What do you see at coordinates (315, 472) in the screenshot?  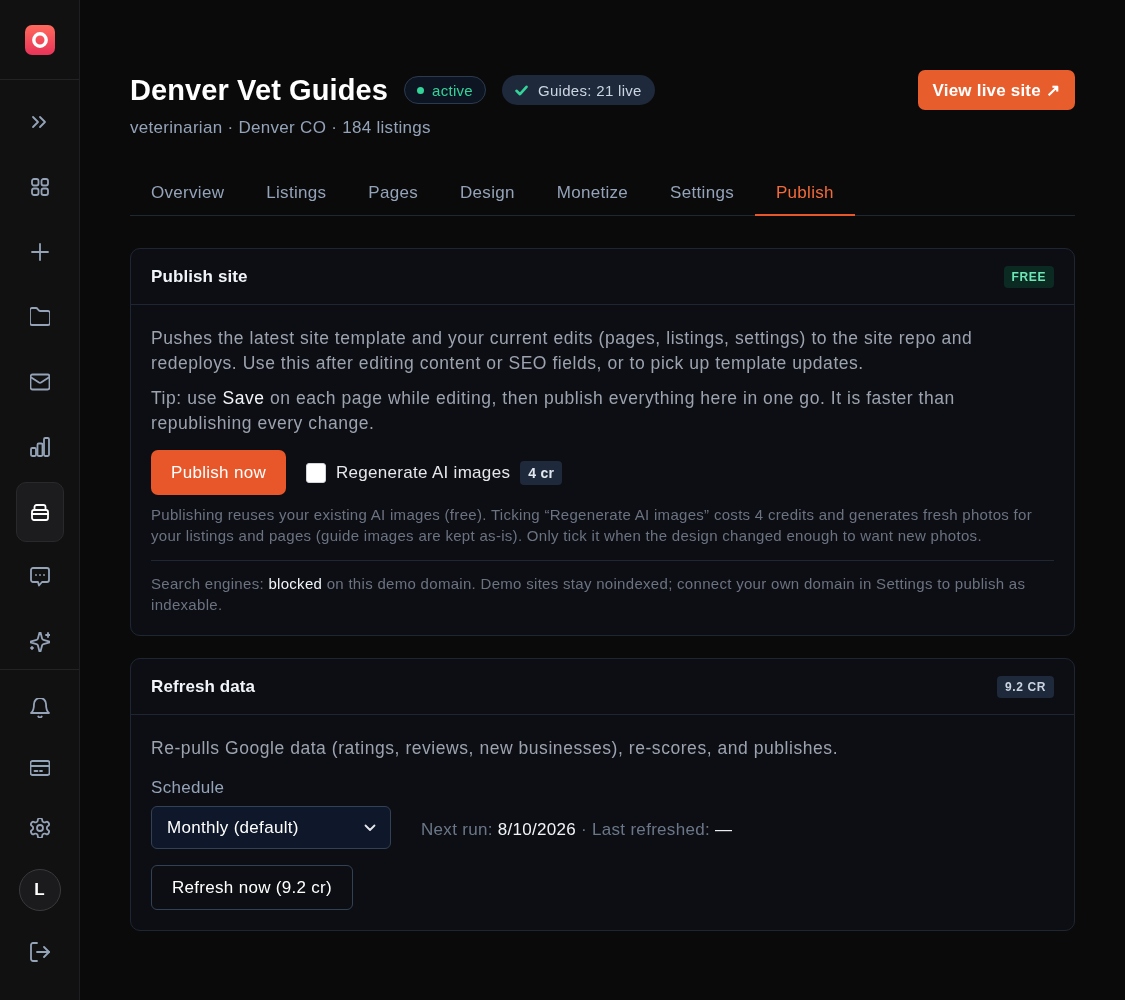 I see `regenerate-checkbox` at bounding box center [315, 472].